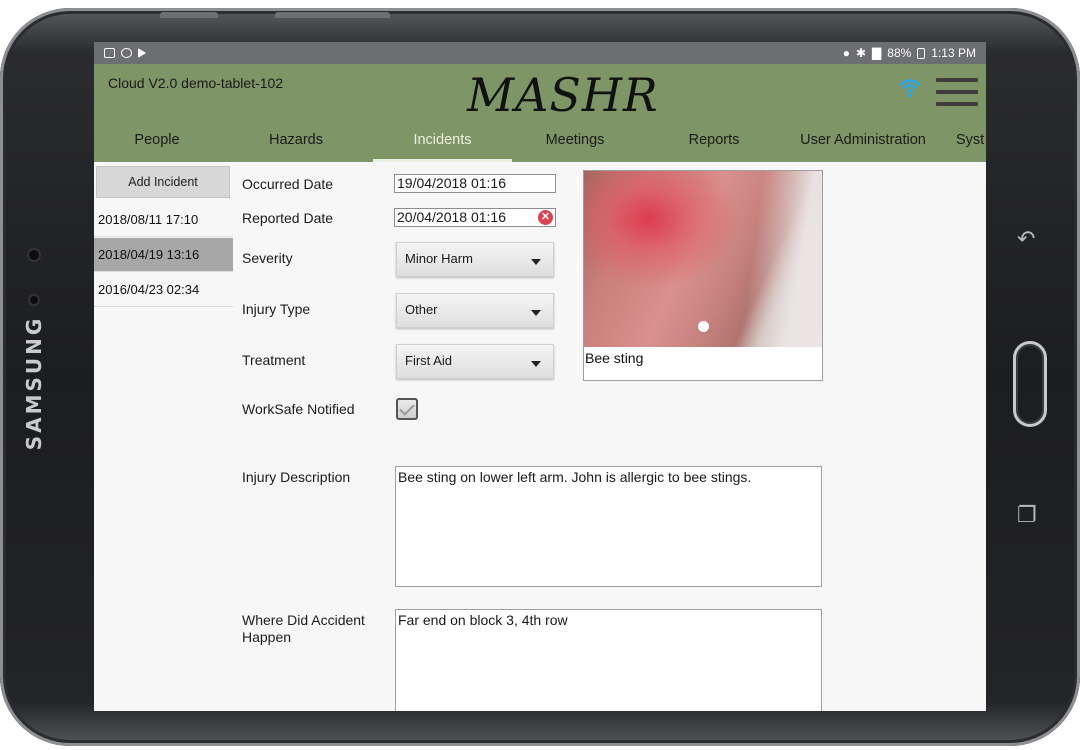 This screenshot has height=750, width=1080. I want to click on reported-date-value: 20/04/2018 01:16, so click(451, 217).